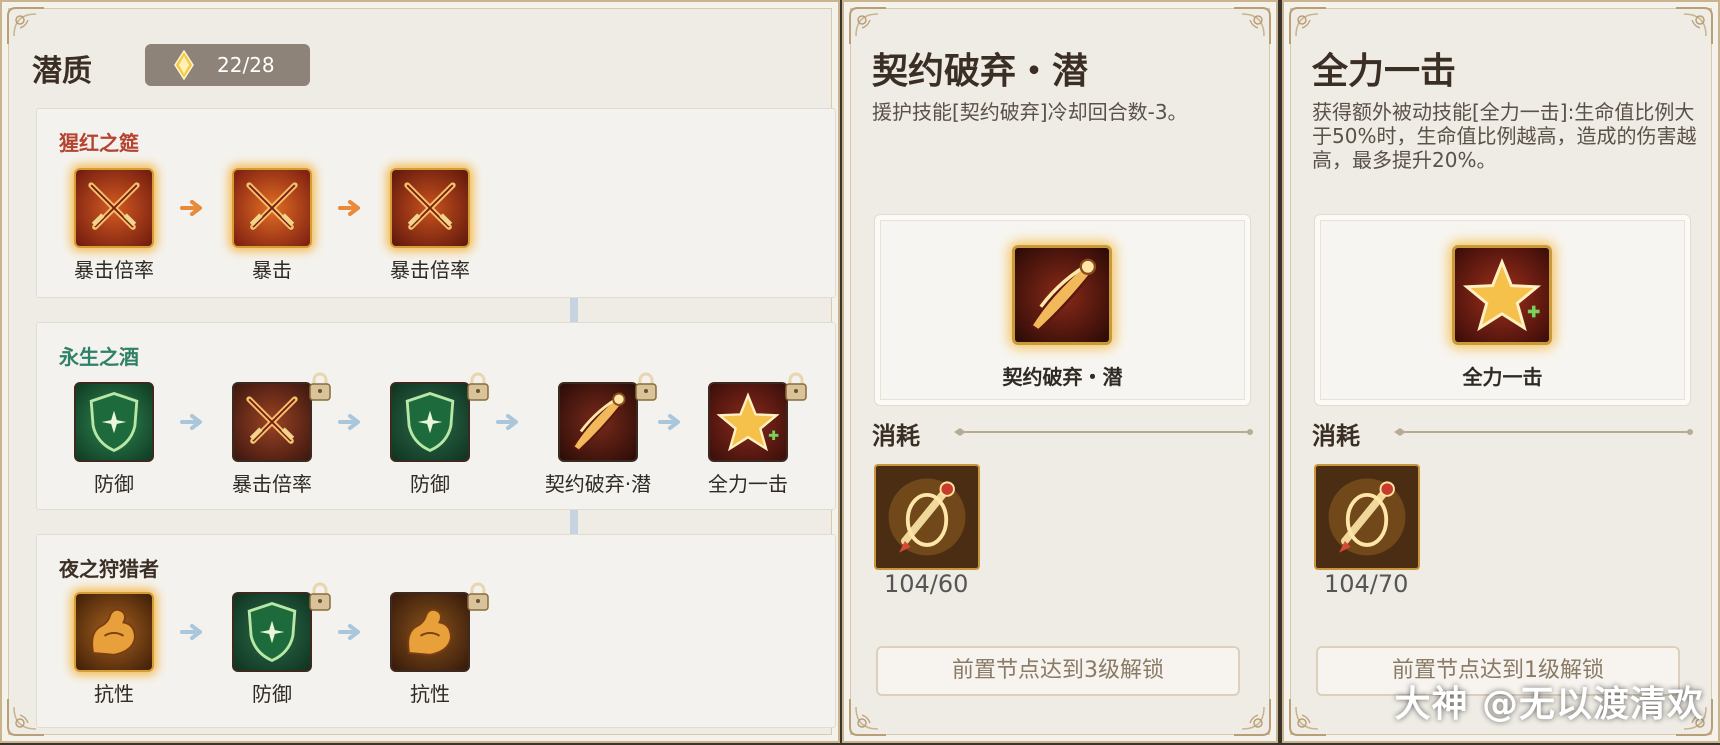 Image resolution: width=1720 pixels, height=745 pixels. I want to click on row-name: 夜之狩猎者, so click(109, 569).